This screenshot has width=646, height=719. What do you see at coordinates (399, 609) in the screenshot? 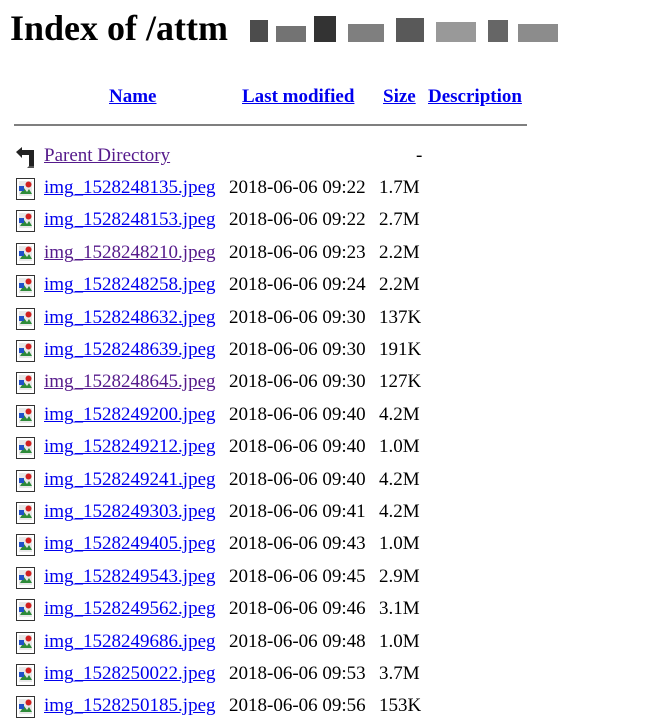
I see `file-size: 3.1M` at bounding box center [399, 609].